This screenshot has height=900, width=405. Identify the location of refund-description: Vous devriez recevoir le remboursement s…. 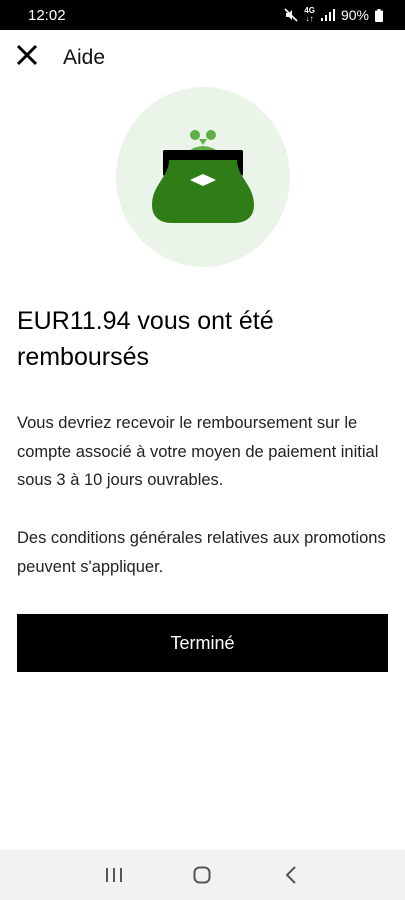
(198, 451).